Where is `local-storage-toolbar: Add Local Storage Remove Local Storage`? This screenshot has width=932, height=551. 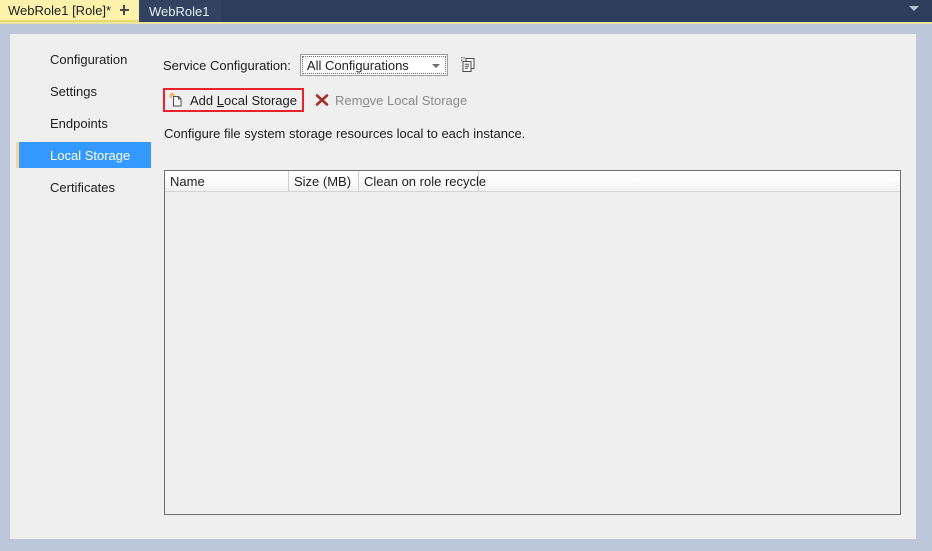 local-storage-toolbar: Add Local Storage Remove Local Storage is located at coordinates (315, 100).